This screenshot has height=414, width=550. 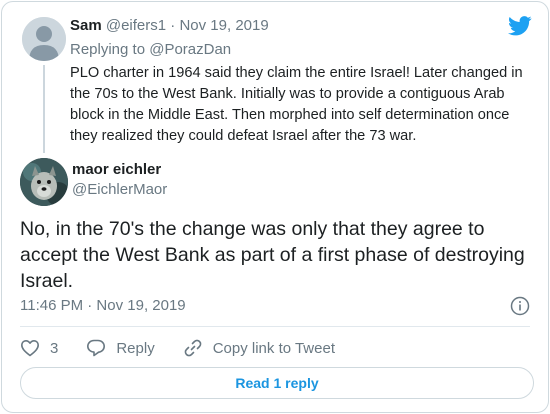 What do you see at coordinates (44, 109) in the screenshot?
I see `thread-connector` at bounding box center [44, 109].